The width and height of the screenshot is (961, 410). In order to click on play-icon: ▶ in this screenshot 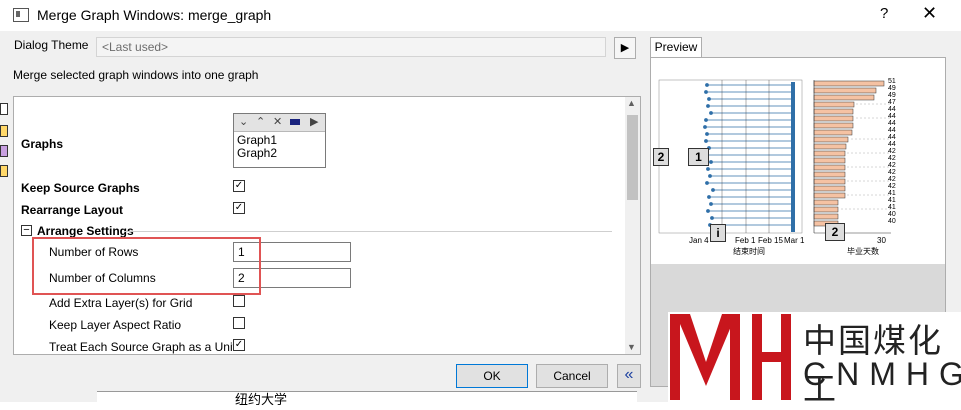, I will do `click(314, 121)`.